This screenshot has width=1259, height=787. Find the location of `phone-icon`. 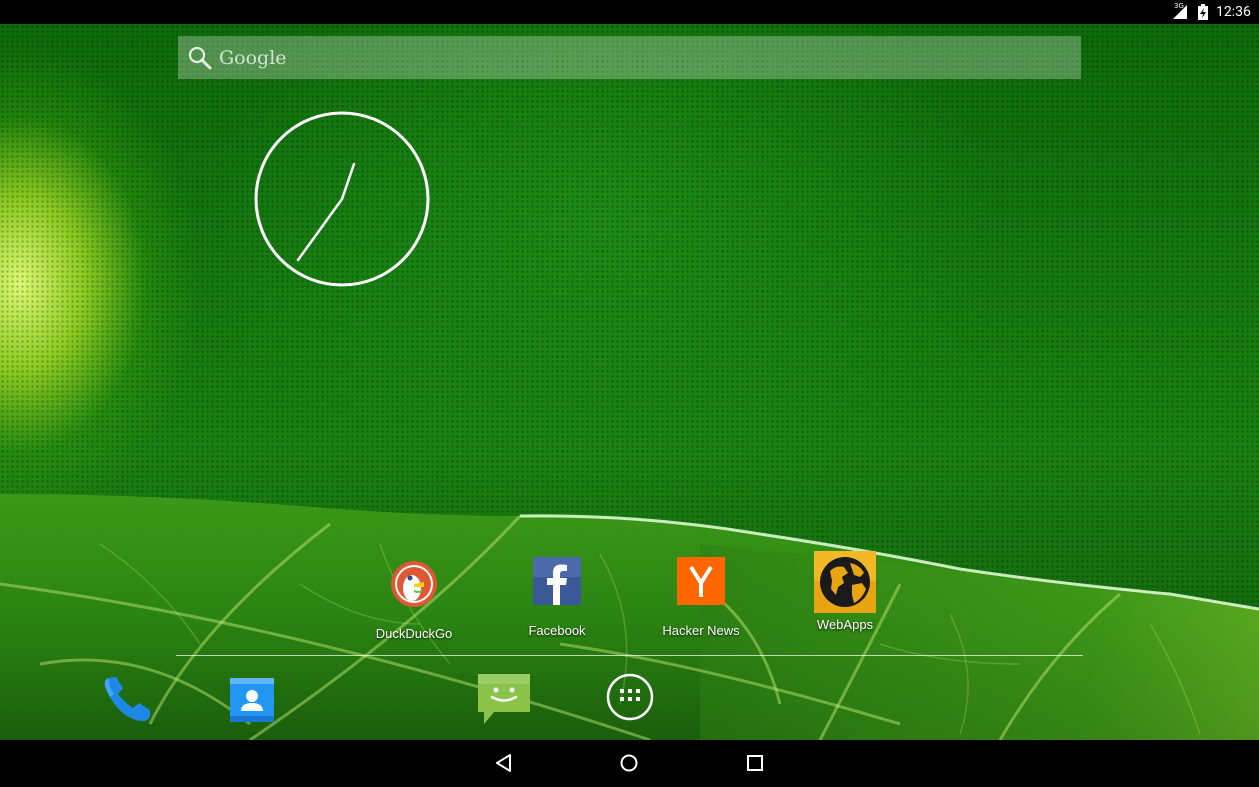

phone-icon is located at coordinates (127, 699).